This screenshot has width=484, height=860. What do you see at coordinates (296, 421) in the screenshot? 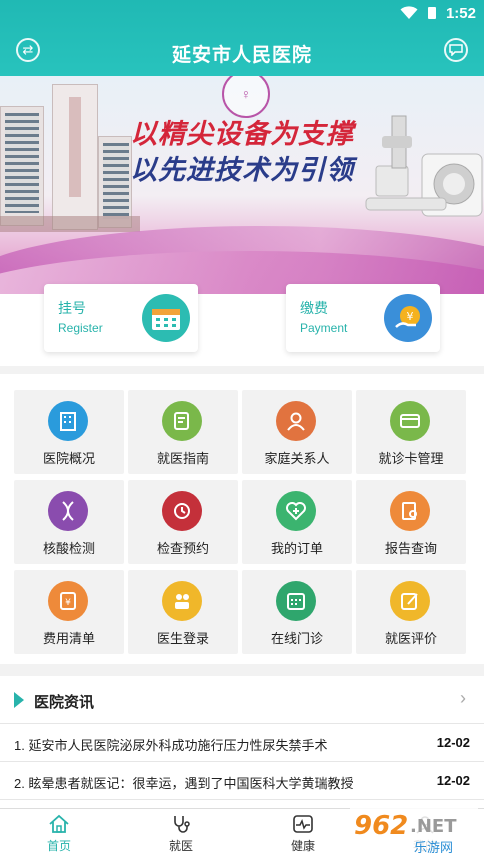
I see `person-icon` at bounding box center [296, 421].